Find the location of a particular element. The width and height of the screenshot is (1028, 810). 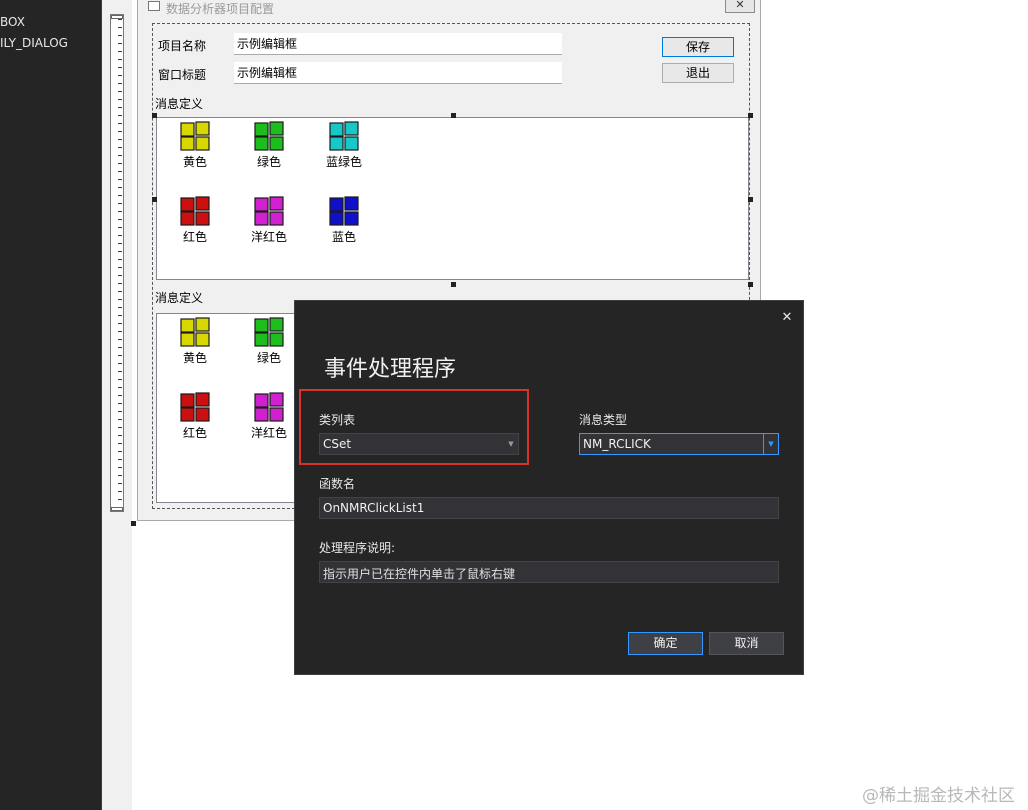

tree-item: ILY_DIALOG is located at coordinates (34, 43).